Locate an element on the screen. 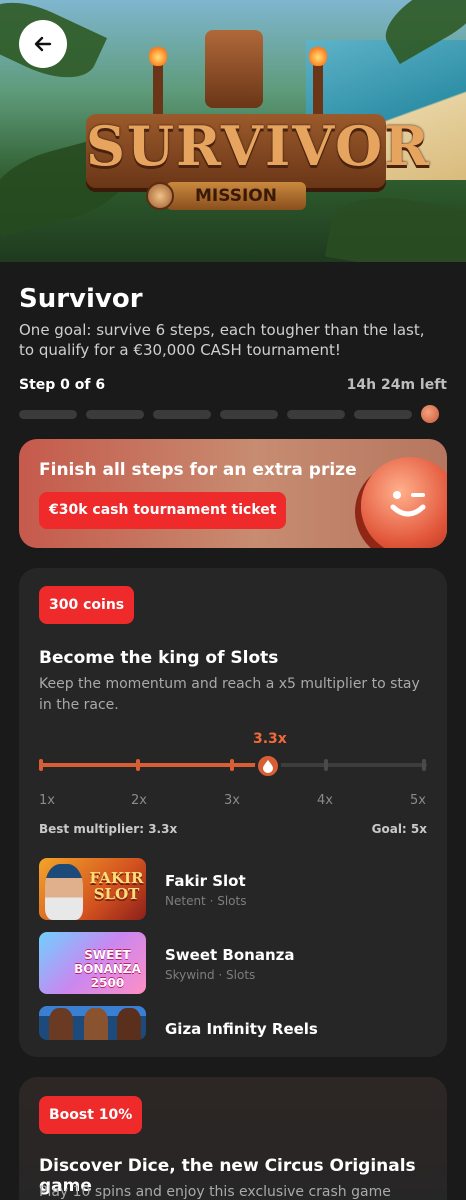 The width and height of the screenshot is (466, 1200). back-button is located at coordinates (43, 44).